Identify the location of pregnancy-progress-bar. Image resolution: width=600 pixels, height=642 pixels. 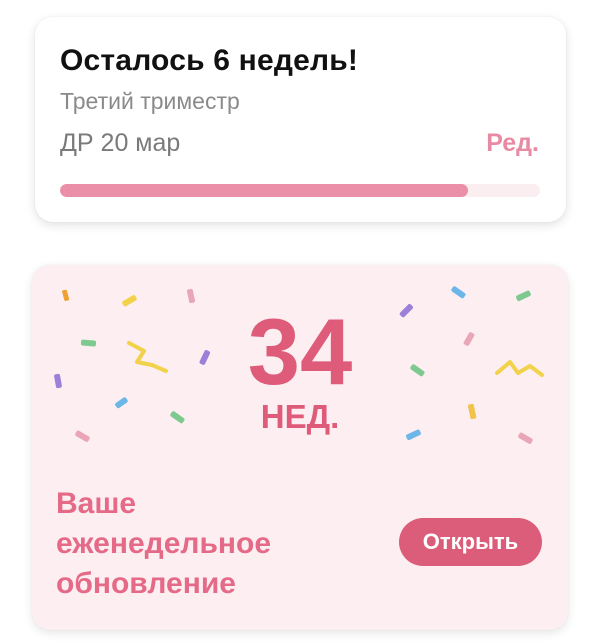
(300, 190).